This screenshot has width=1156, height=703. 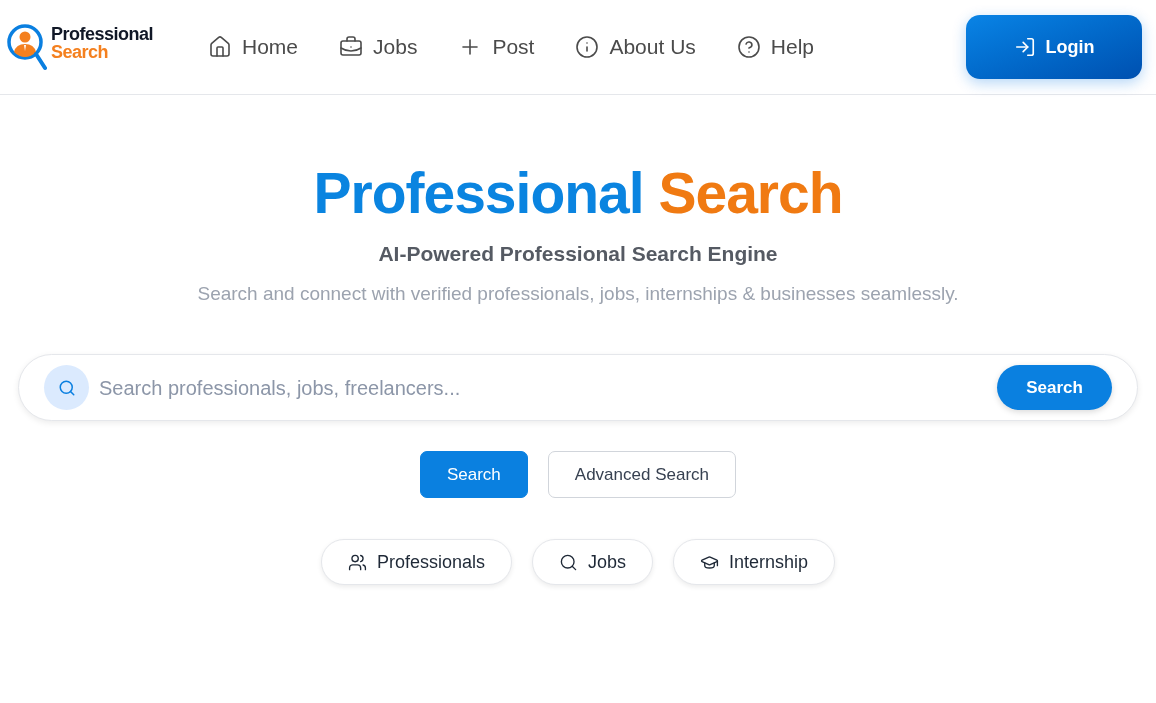 What do you see at coordinates (378, 47) in the screenshot?
I see `nav-link: Jobs` at bounding box center [378, 47].